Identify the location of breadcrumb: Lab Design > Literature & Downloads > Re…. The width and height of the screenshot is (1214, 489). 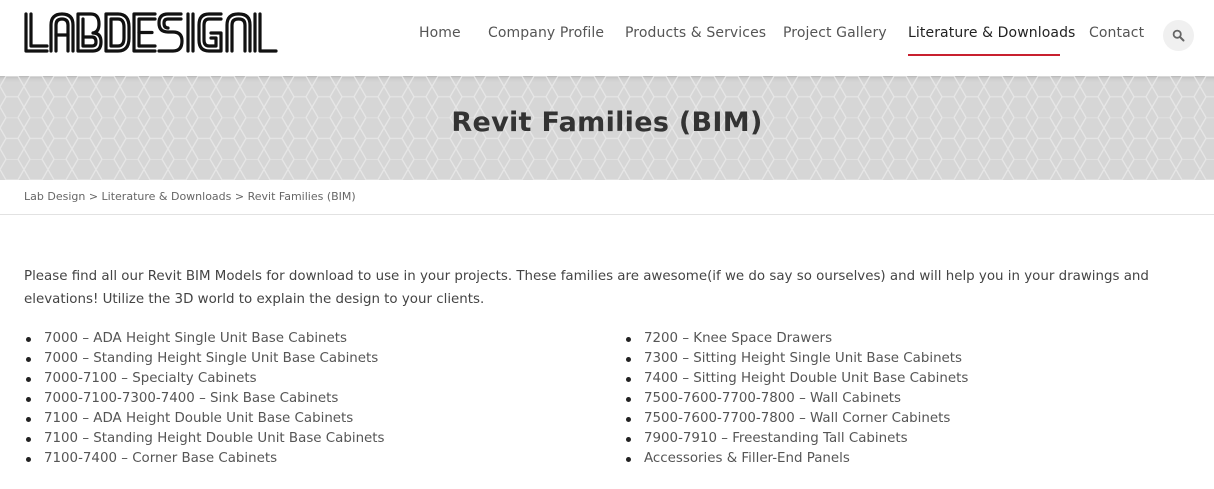
(190, 196).